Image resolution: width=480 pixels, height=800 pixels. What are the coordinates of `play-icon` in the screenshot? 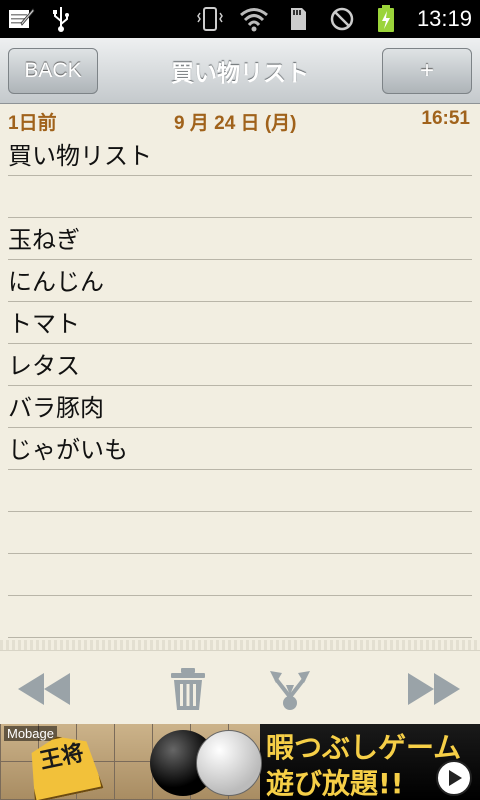 It's located at (454, 778).